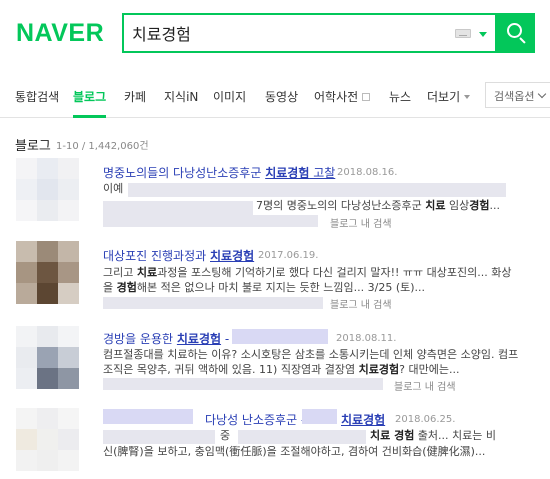  I want to click on naver-logo: NAVER, so click(60, 33).